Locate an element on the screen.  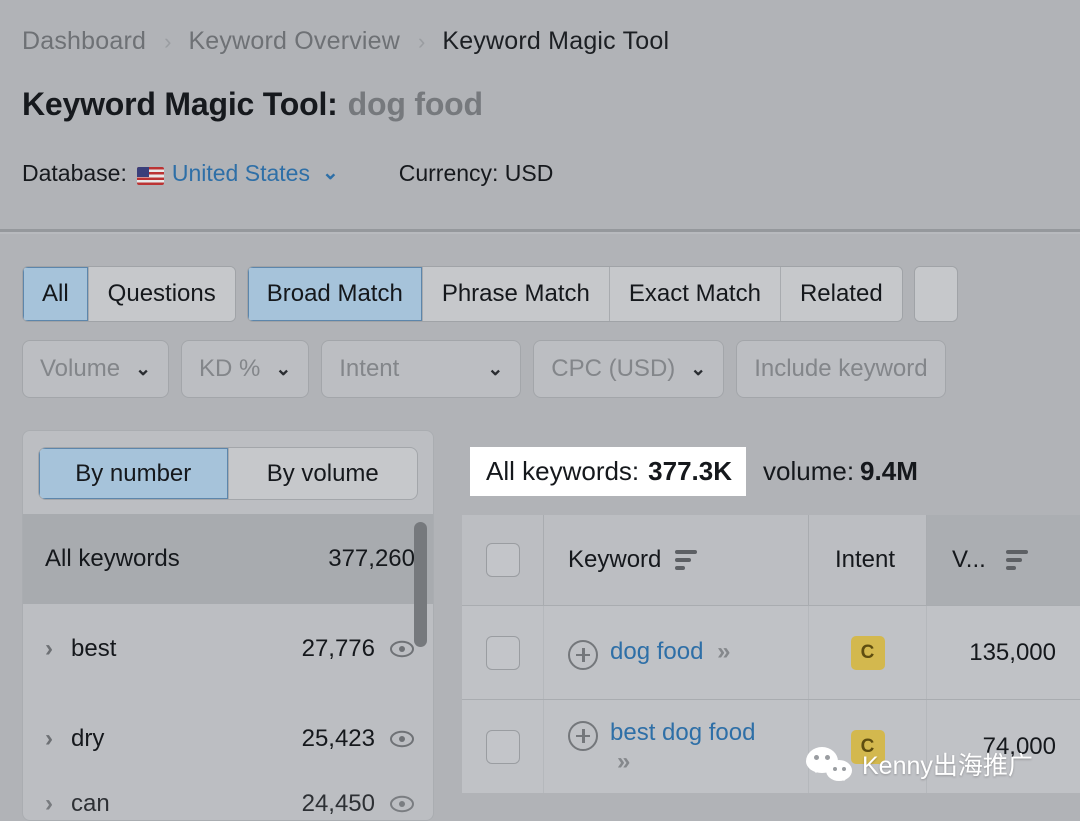
list-item-dry: › dry 25,423 is located at coordinates (228, 739).